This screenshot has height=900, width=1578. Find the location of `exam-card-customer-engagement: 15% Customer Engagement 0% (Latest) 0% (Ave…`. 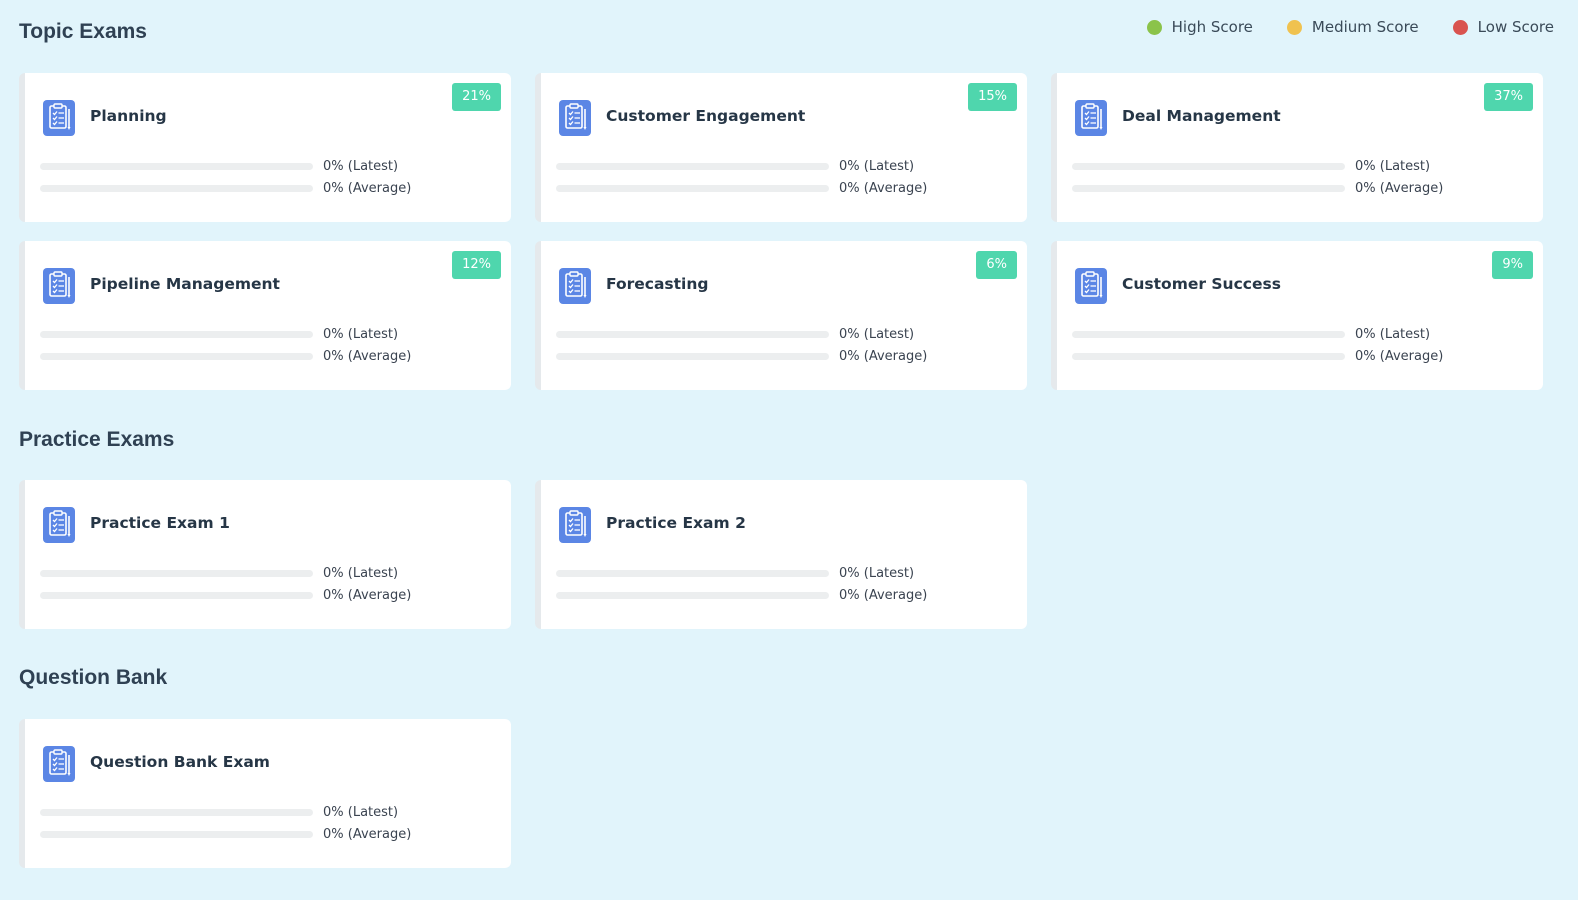

exam-card-customer-engagement: 15% Customer Engagement 0% (Latest) 0% (Ave… is located at coordinates (781, 147).